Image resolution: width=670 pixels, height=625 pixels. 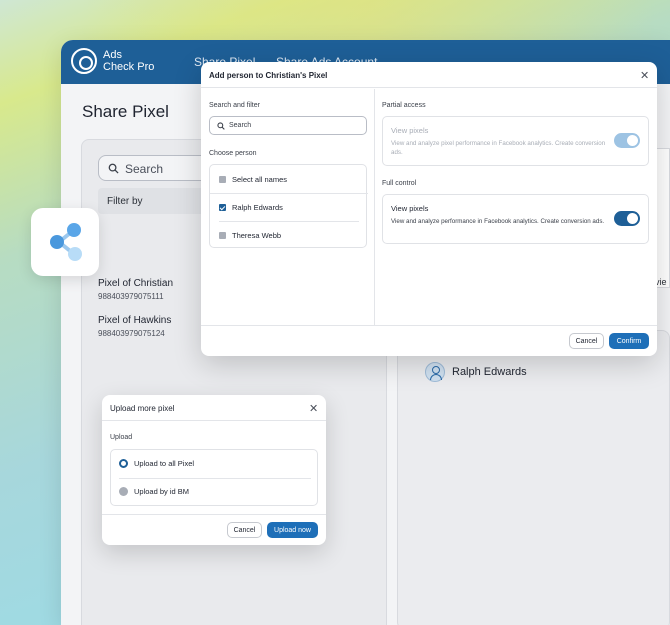 What do you see at coordinates (131, 296) in the screenshot?
I see `pixel-id: 988403979075111` at bounding box center [131, 296].